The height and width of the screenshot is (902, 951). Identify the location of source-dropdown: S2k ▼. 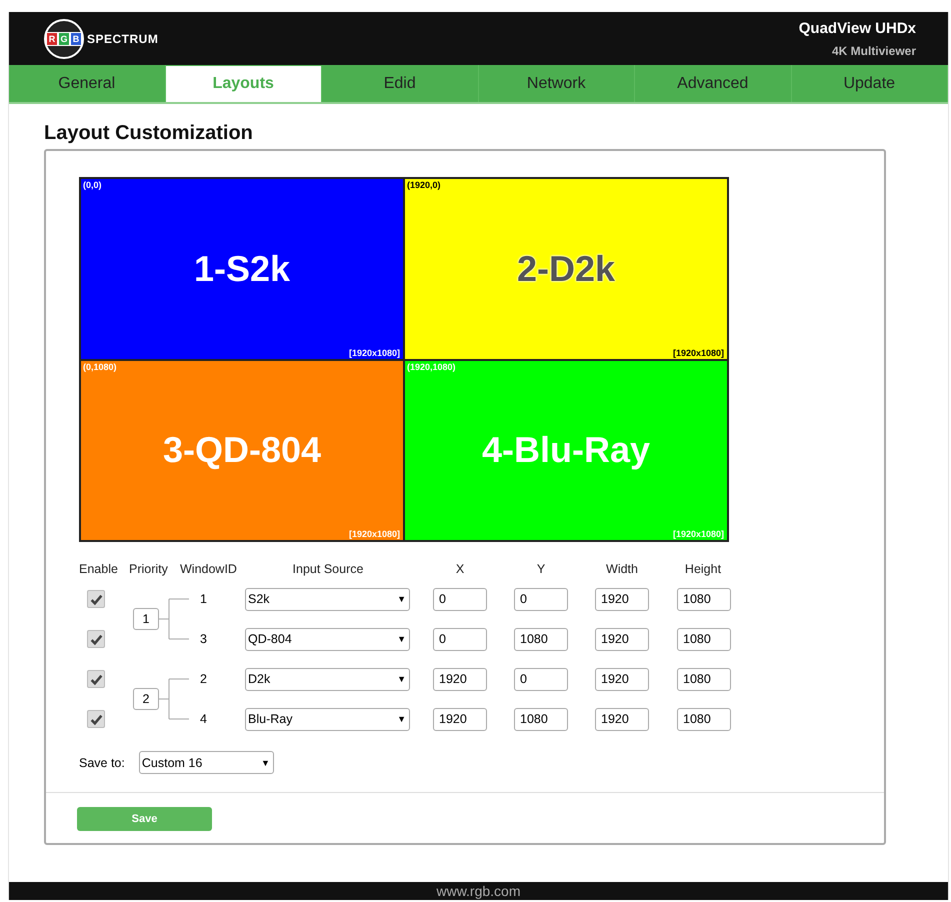
(327, 599).